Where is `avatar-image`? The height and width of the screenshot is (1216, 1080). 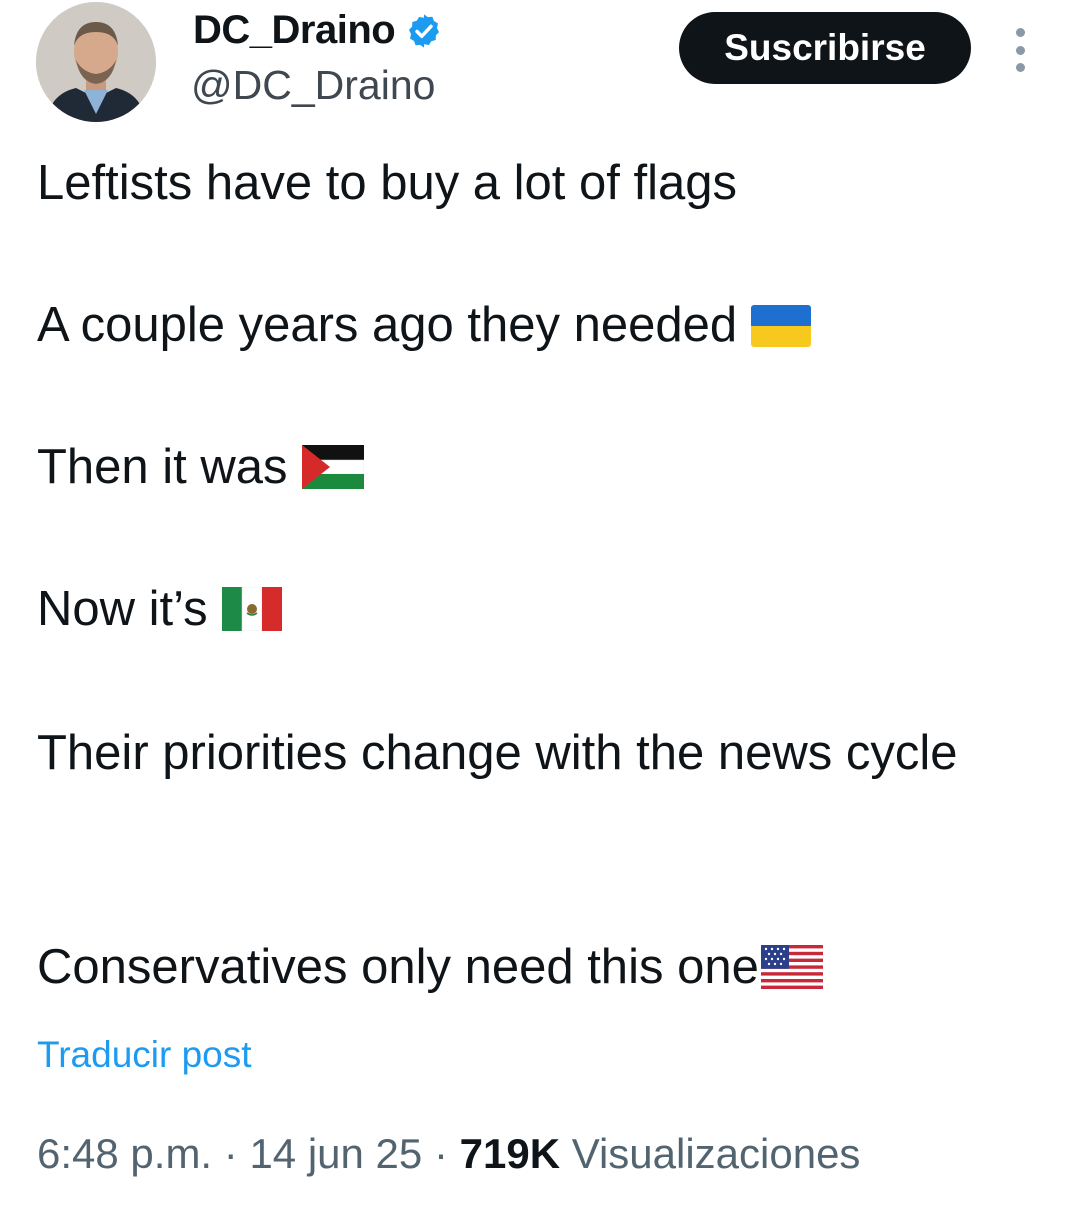
avatar-image is located at coordinates (96, 62).